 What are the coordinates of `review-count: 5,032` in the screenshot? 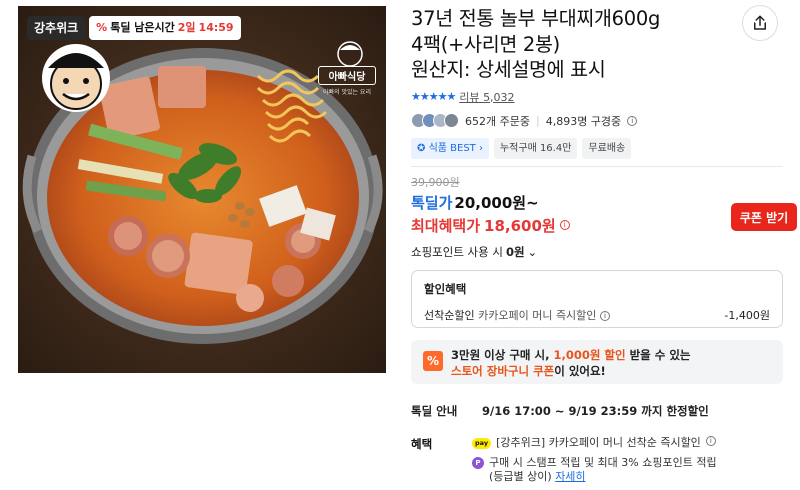 It's located at (499, 97).